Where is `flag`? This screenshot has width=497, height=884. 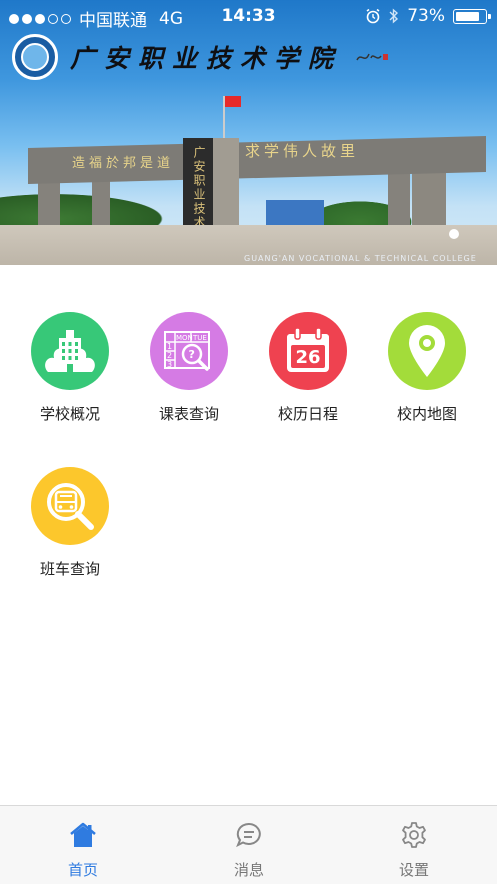
flag is located at coordinates (233, 101).